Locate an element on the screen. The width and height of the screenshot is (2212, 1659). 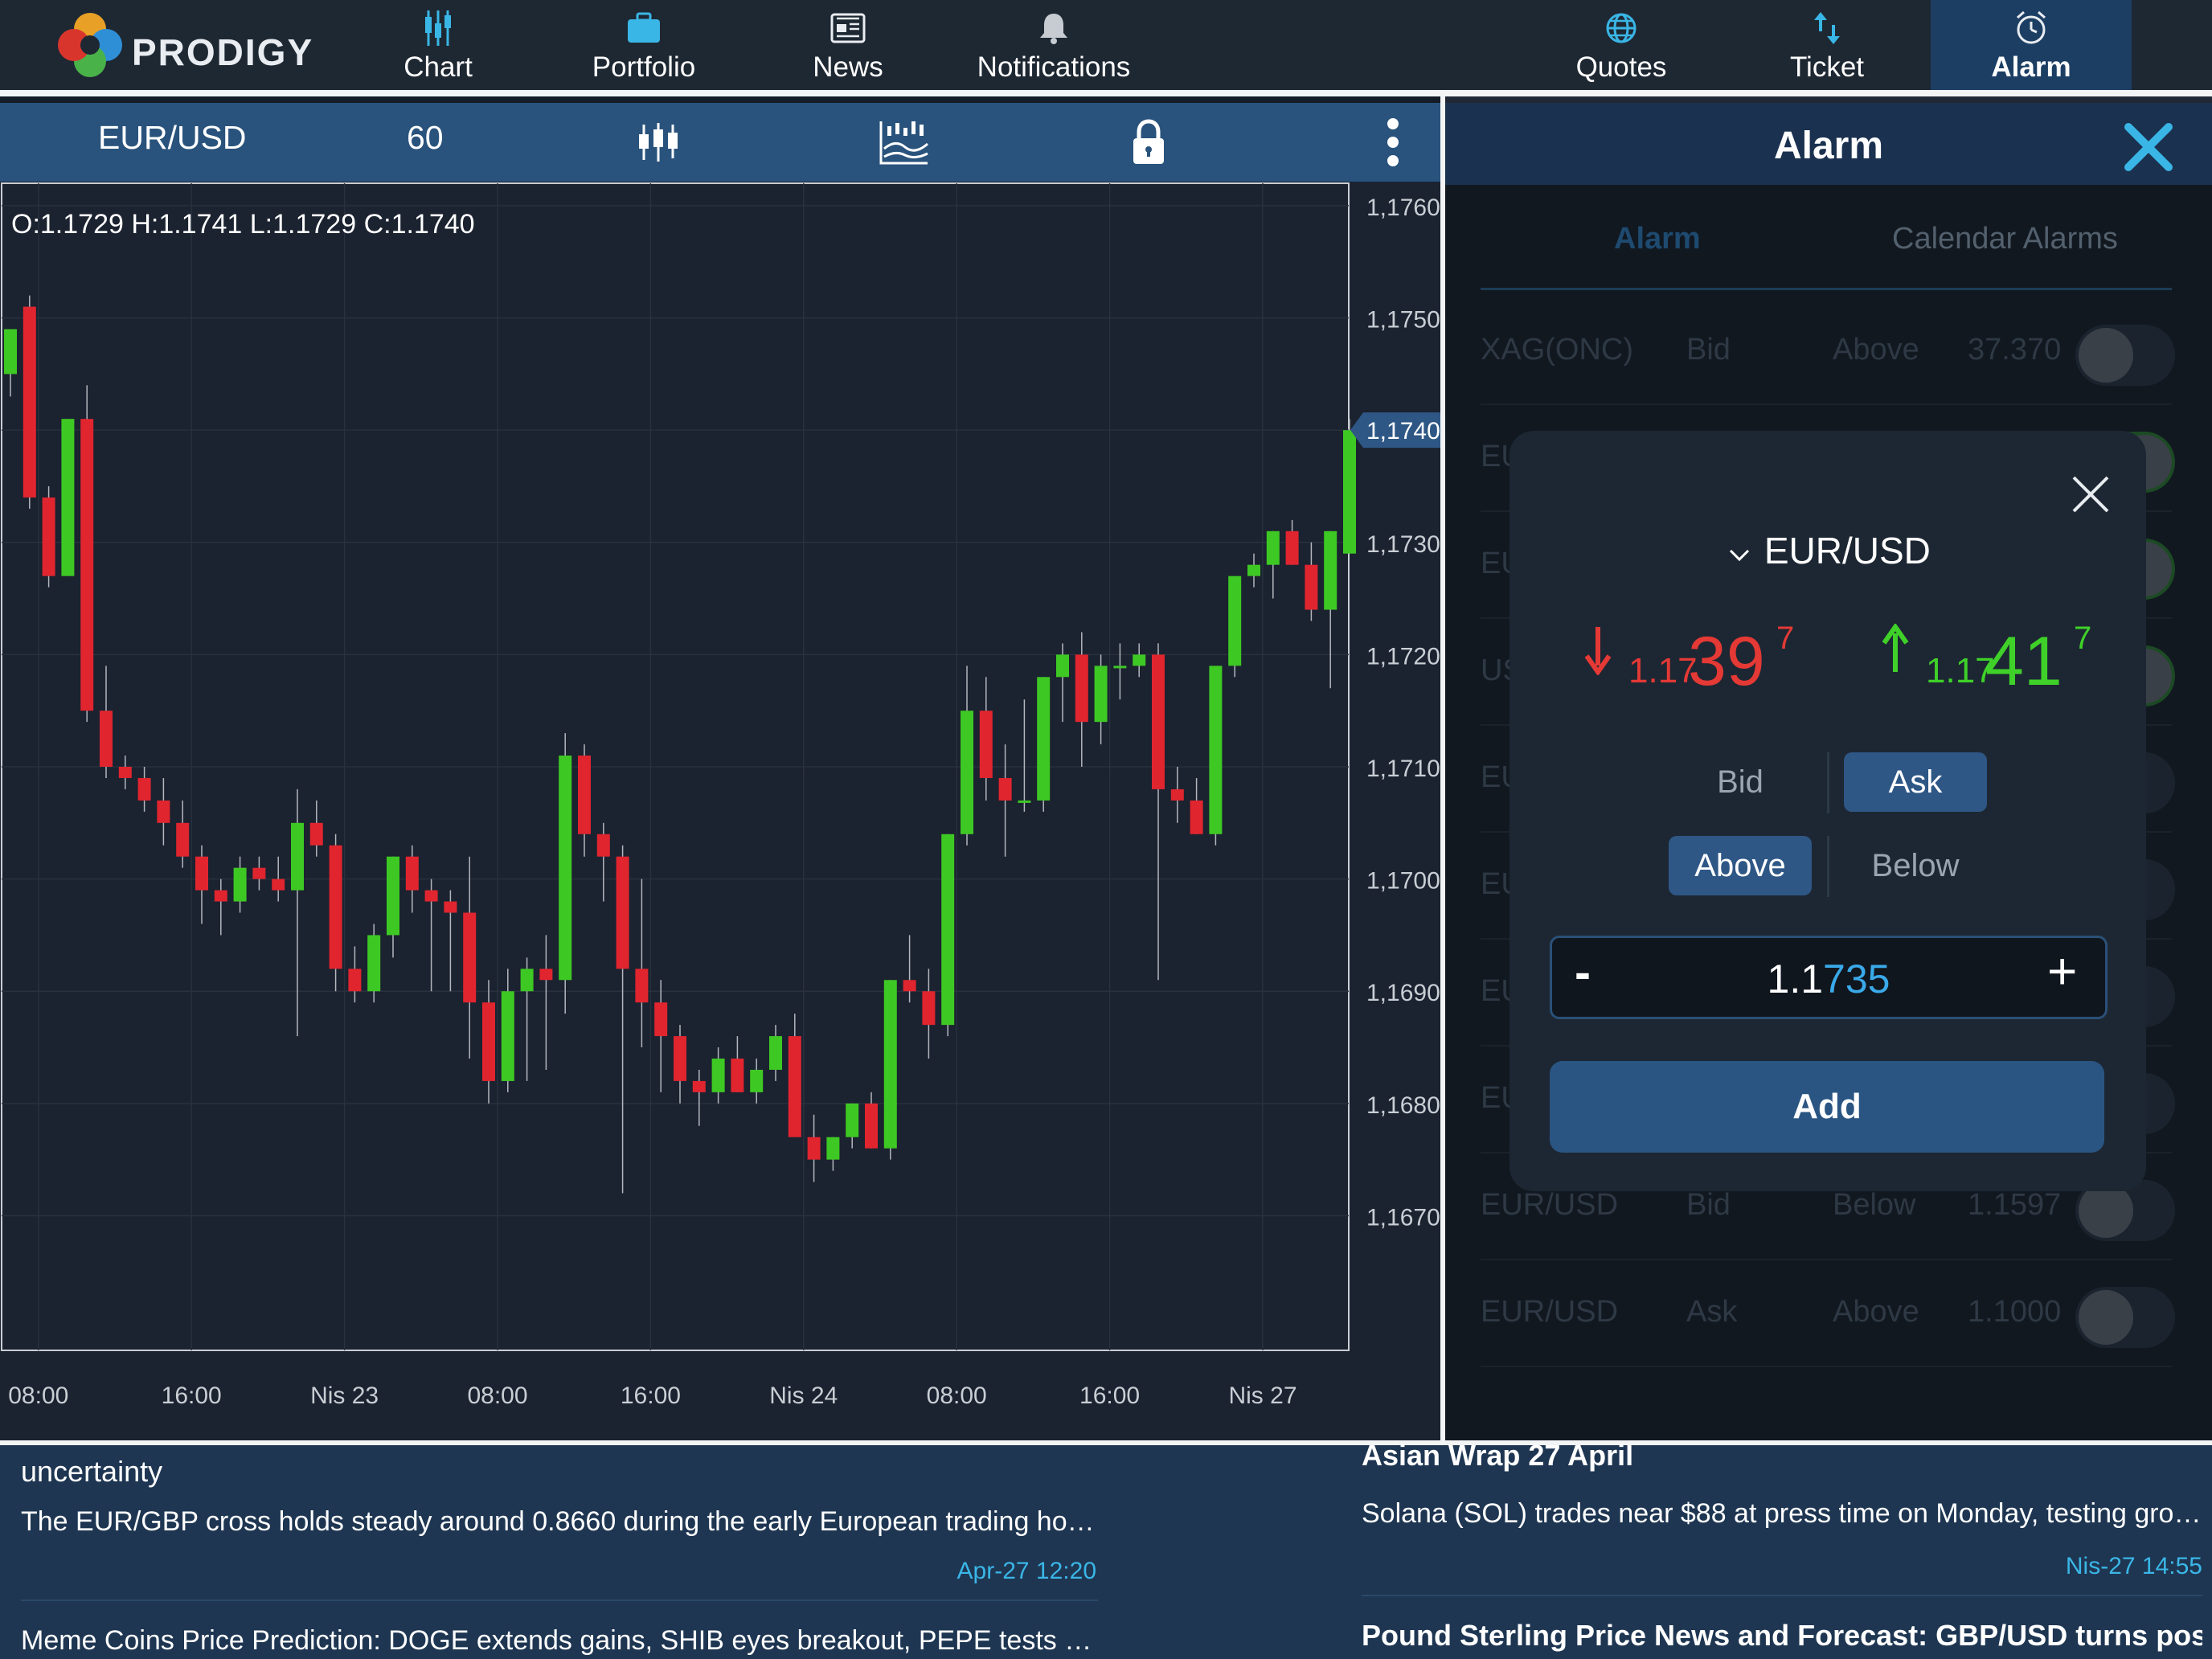
bid-option: Bid is located at coordinates (1741, 782).